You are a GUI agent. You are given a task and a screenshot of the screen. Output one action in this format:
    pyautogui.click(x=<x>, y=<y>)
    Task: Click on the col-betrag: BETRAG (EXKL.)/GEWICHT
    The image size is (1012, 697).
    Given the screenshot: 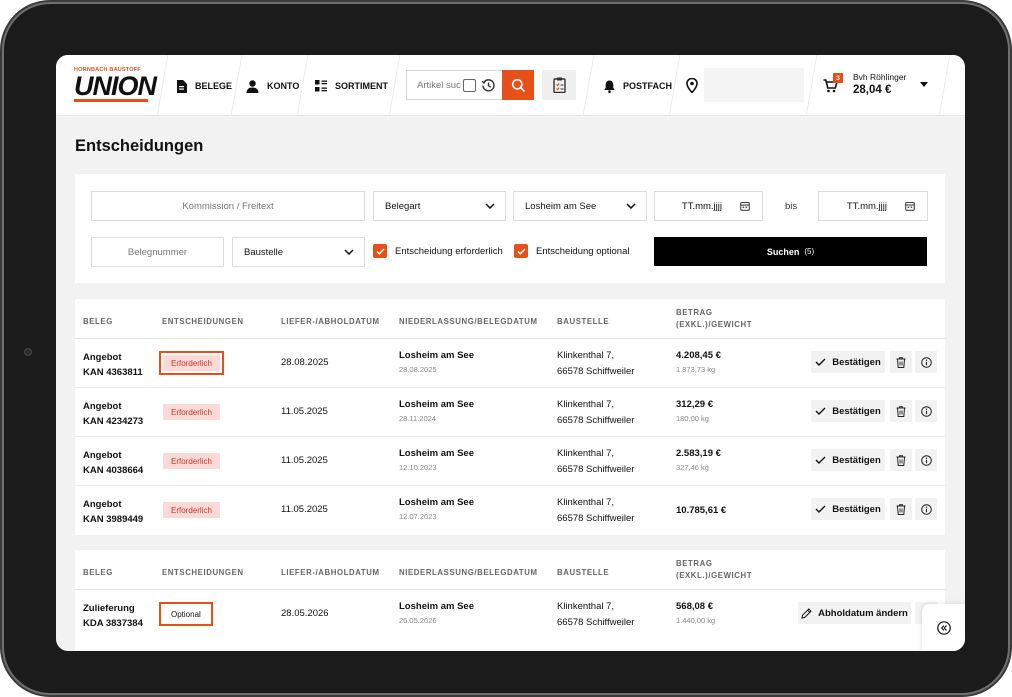 What is the action you would take?
    pyautogui.click(x=714, y=319)
    